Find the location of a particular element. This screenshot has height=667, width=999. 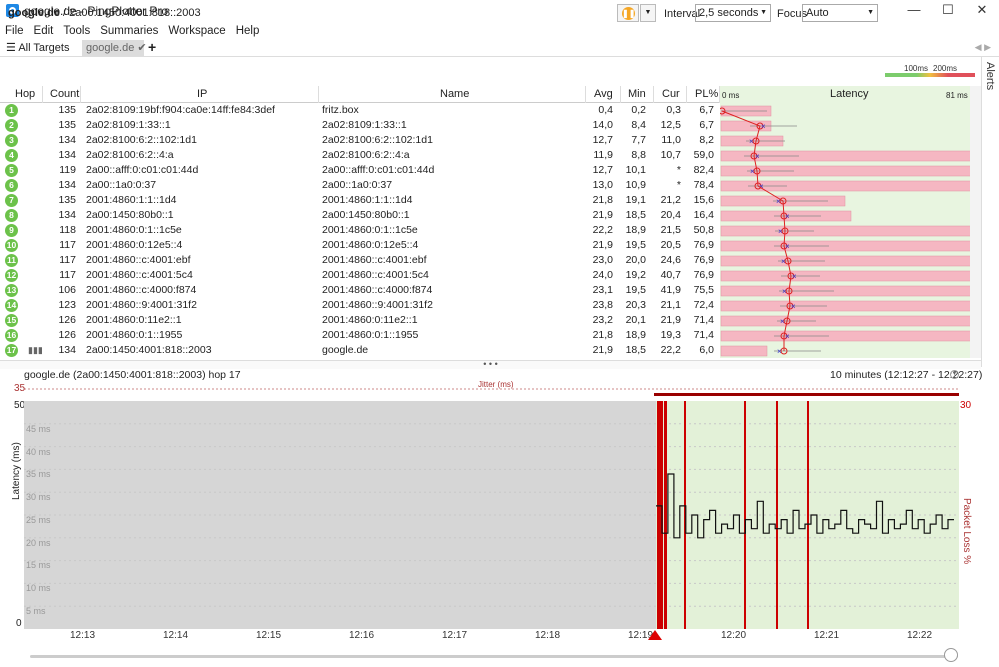

menu-summaries: Summaries is located at coordinates (129, 31).